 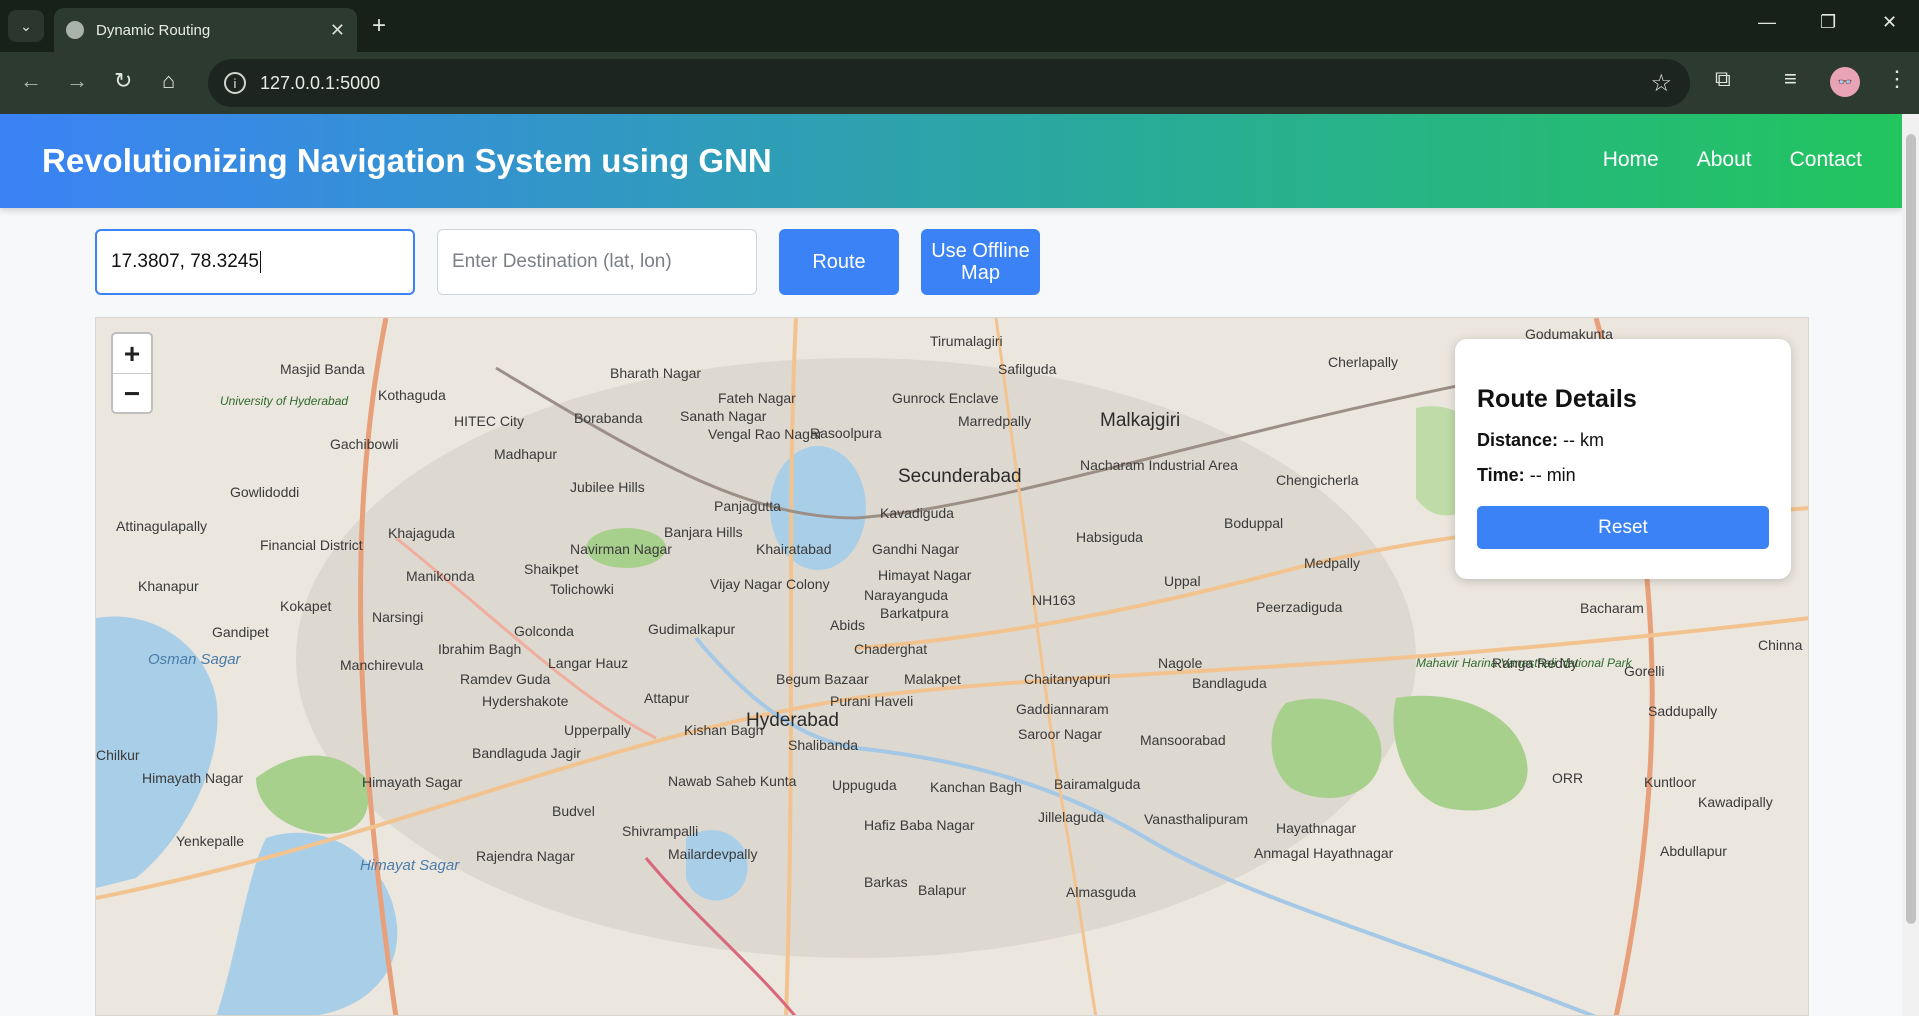 What do you see at coordinates (75, 30) in the screenshot?
I see `globe-icon` at bounding box center [75, 30].